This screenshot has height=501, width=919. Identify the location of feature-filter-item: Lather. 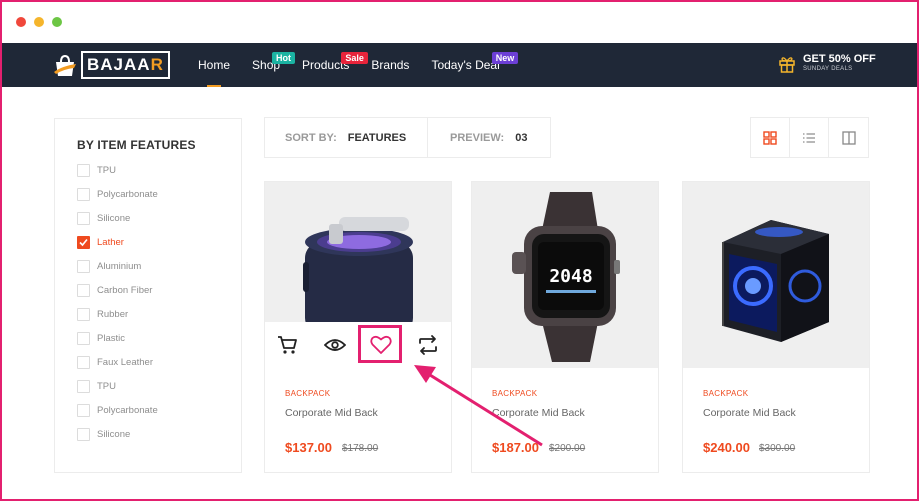
(100, 242).